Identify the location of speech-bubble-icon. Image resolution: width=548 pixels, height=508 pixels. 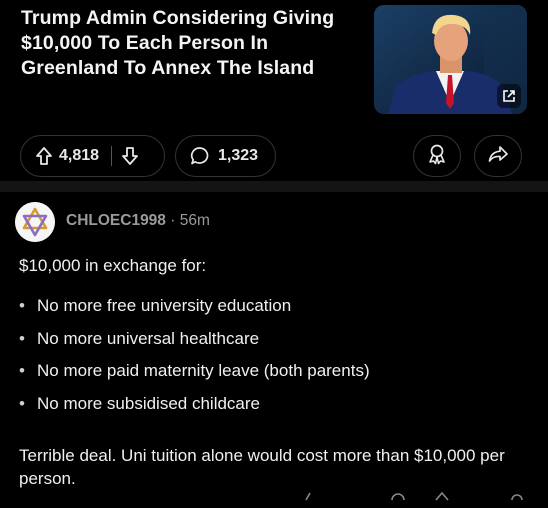
(200, 156).